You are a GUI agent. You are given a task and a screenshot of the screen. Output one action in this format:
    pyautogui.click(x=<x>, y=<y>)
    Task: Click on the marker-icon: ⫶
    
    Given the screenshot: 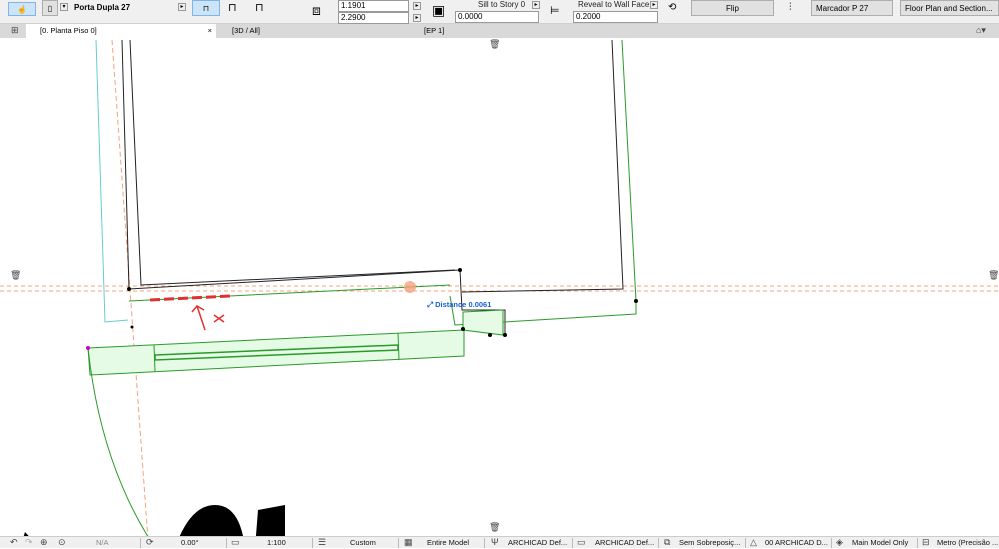 What is the action you would take?
    pyautogui.click(x=790, y=7)
    